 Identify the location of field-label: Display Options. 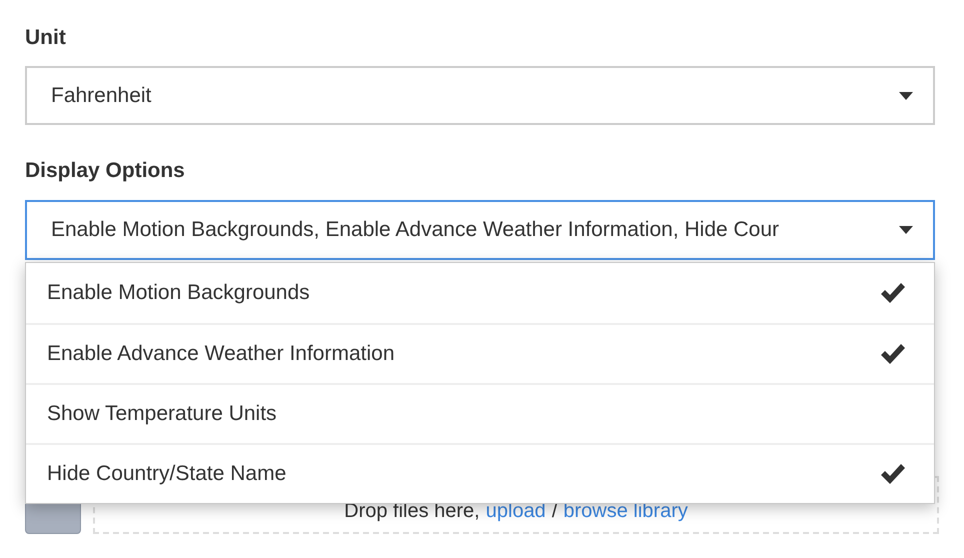
(105, 171).